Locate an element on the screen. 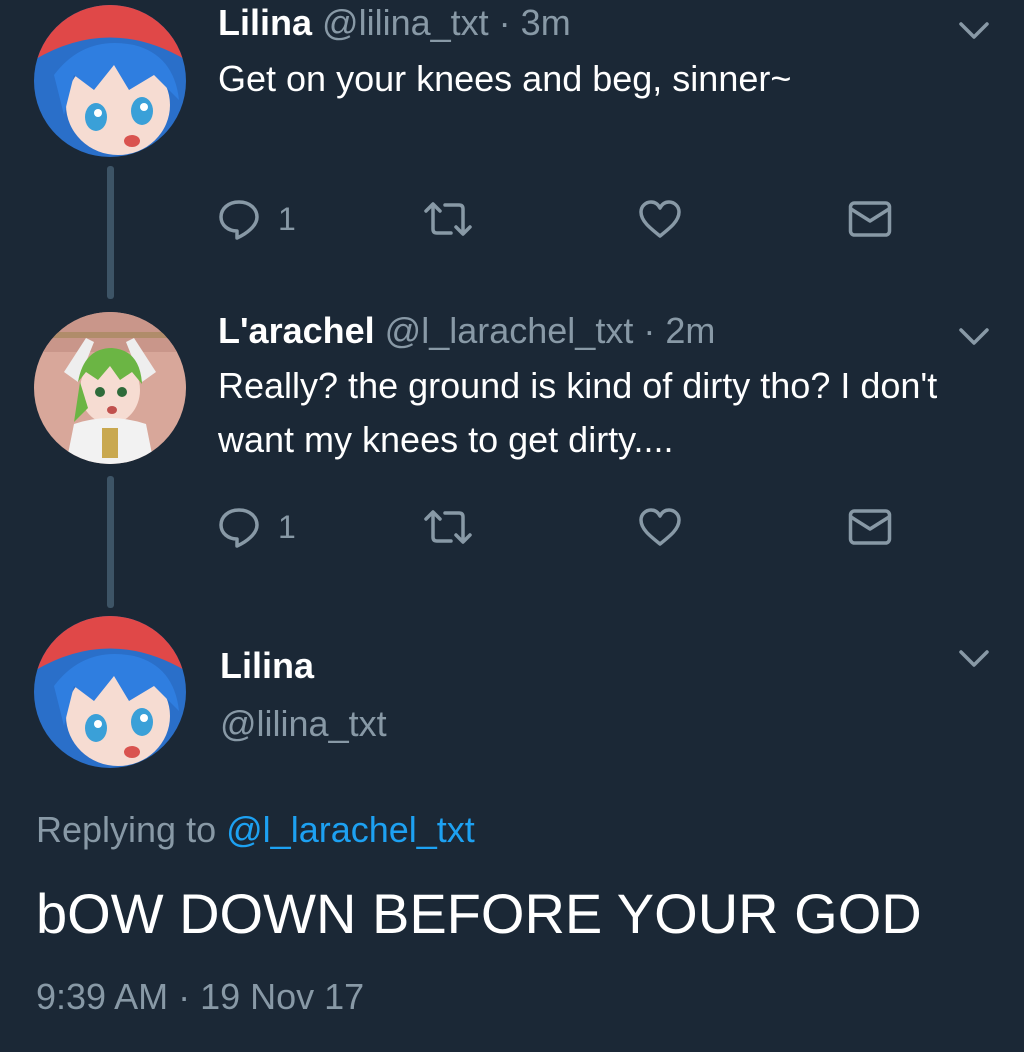 The height and width of the screenshot is (1052, 1024). tweet-text: Get on your knees and beg, sinner~ is located at coordinates (505, 78).